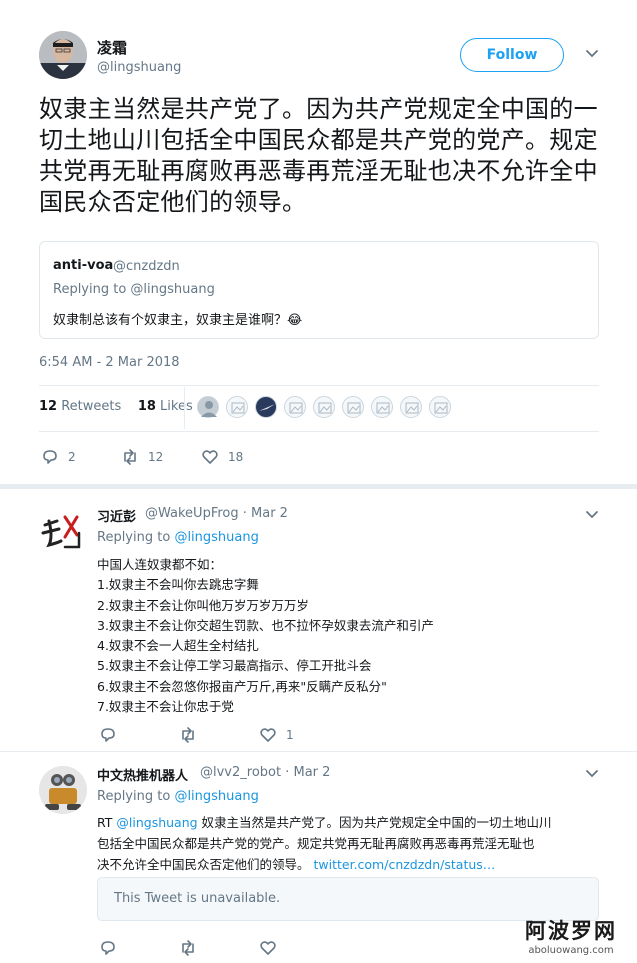 This screenshot has width=637, height=963. Describe the element at coordinates (191, 457) in the screenshot. I see `tweet-actions: 2 12 18` at that location.